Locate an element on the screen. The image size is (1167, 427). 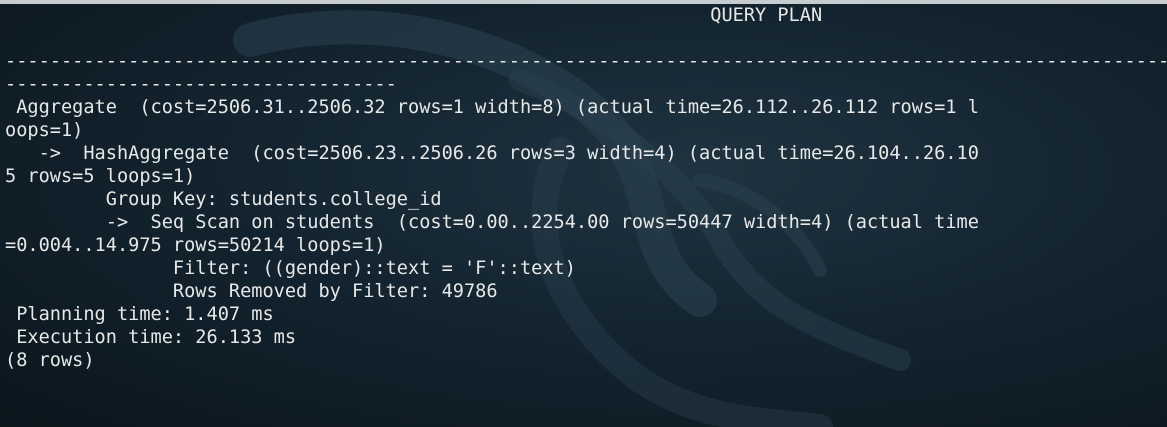
plan-line-hashaggregate-wrap: 5 rows=5 loops=1) is located at coordinates (100, 176).